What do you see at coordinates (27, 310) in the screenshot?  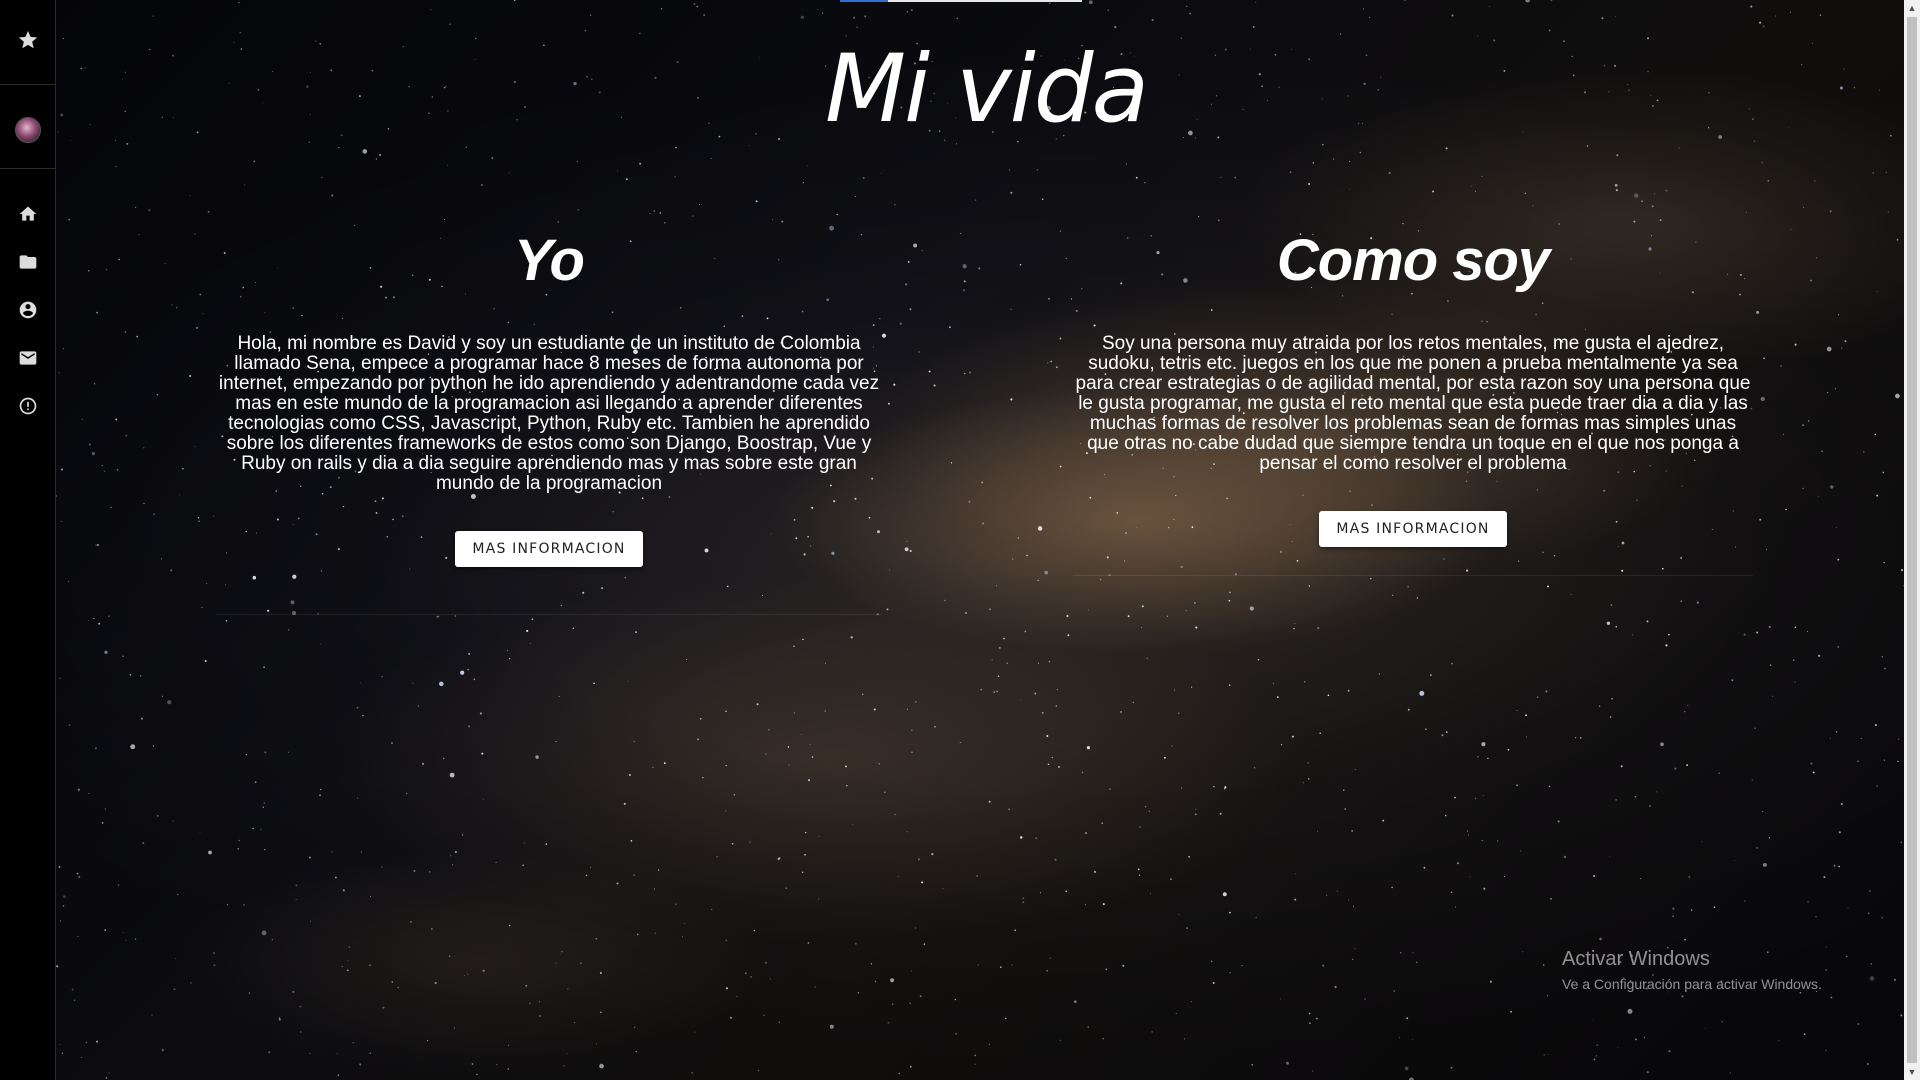 I see `account-circle-icon` at bounding box center [27, 310].